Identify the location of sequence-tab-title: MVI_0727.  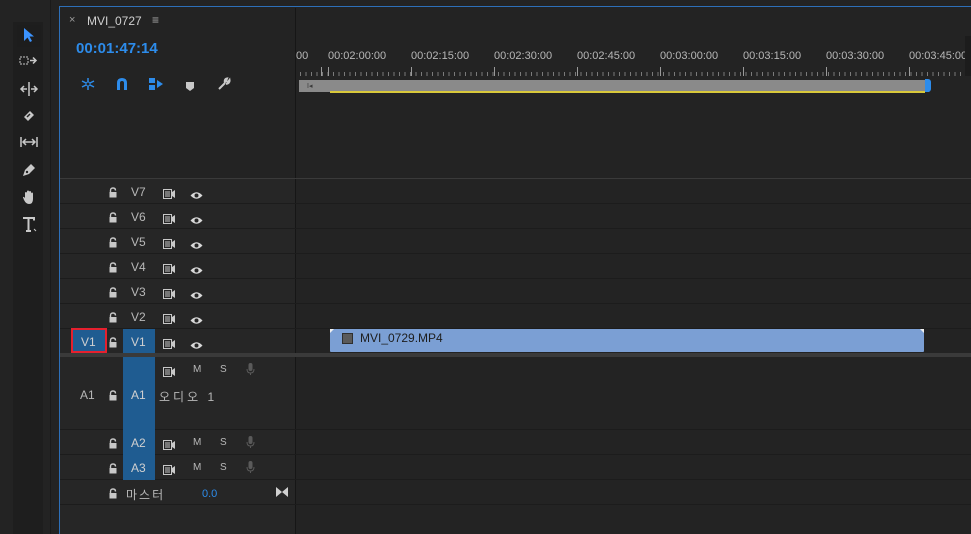
(114, 21).